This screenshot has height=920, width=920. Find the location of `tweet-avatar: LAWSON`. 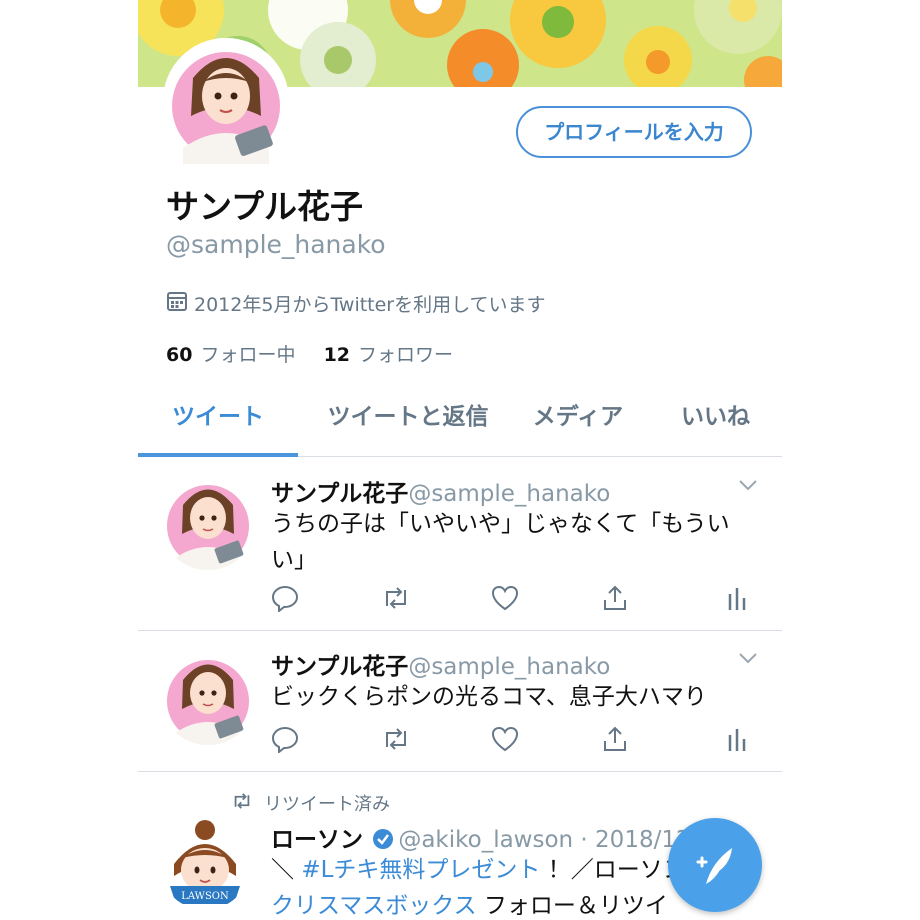

tweet-avatar: LAWSON is located at coordinates (205, 865).